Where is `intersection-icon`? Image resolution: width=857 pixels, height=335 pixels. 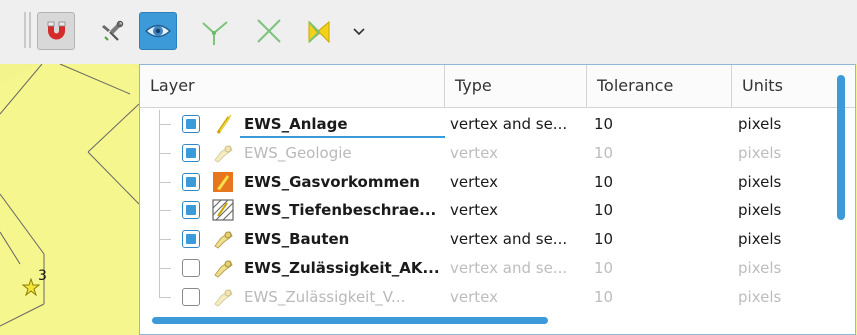
intersection-icon is located at coordinates (269, 31).